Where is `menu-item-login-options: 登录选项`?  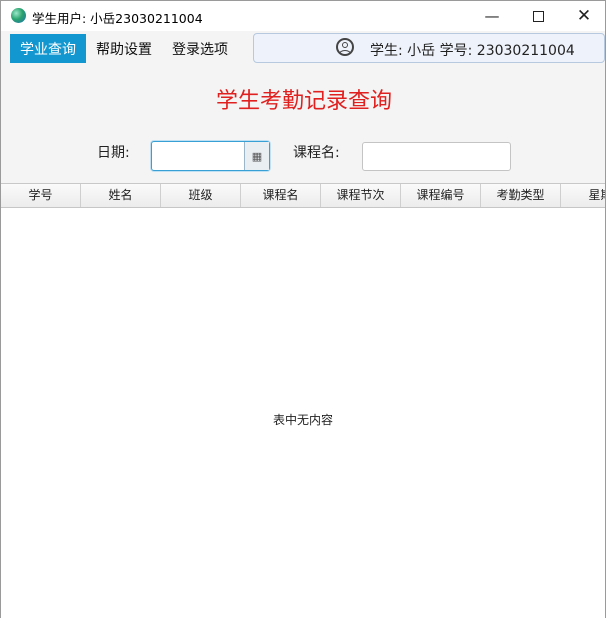 menu-item-login-options: 登录选项 is located at coordinates (200, 48).